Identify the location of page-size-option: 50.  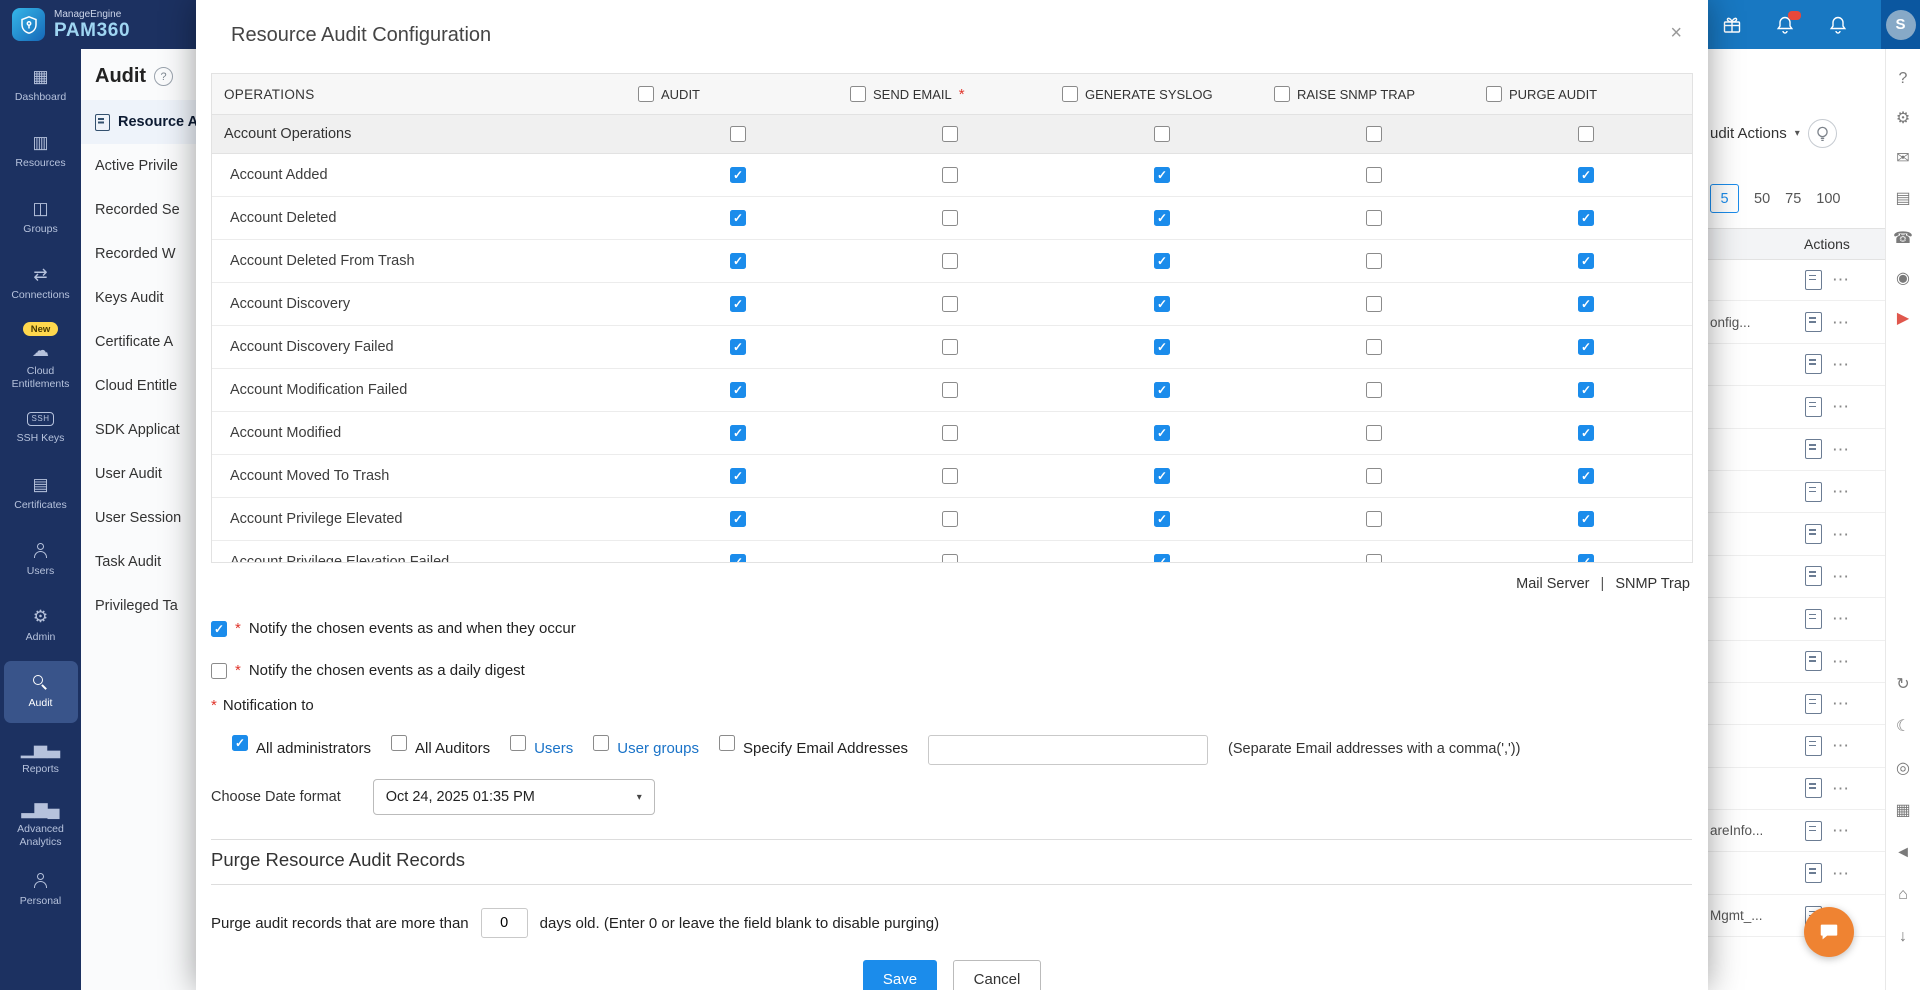
(1762, 199).